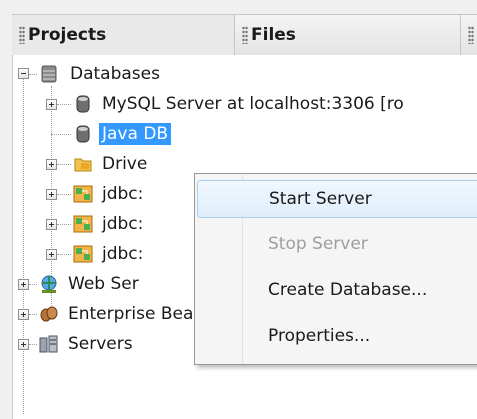 This screenshot has height=419, width=477. I want to click on menu-item-label: Start Server, so click(320, 199).